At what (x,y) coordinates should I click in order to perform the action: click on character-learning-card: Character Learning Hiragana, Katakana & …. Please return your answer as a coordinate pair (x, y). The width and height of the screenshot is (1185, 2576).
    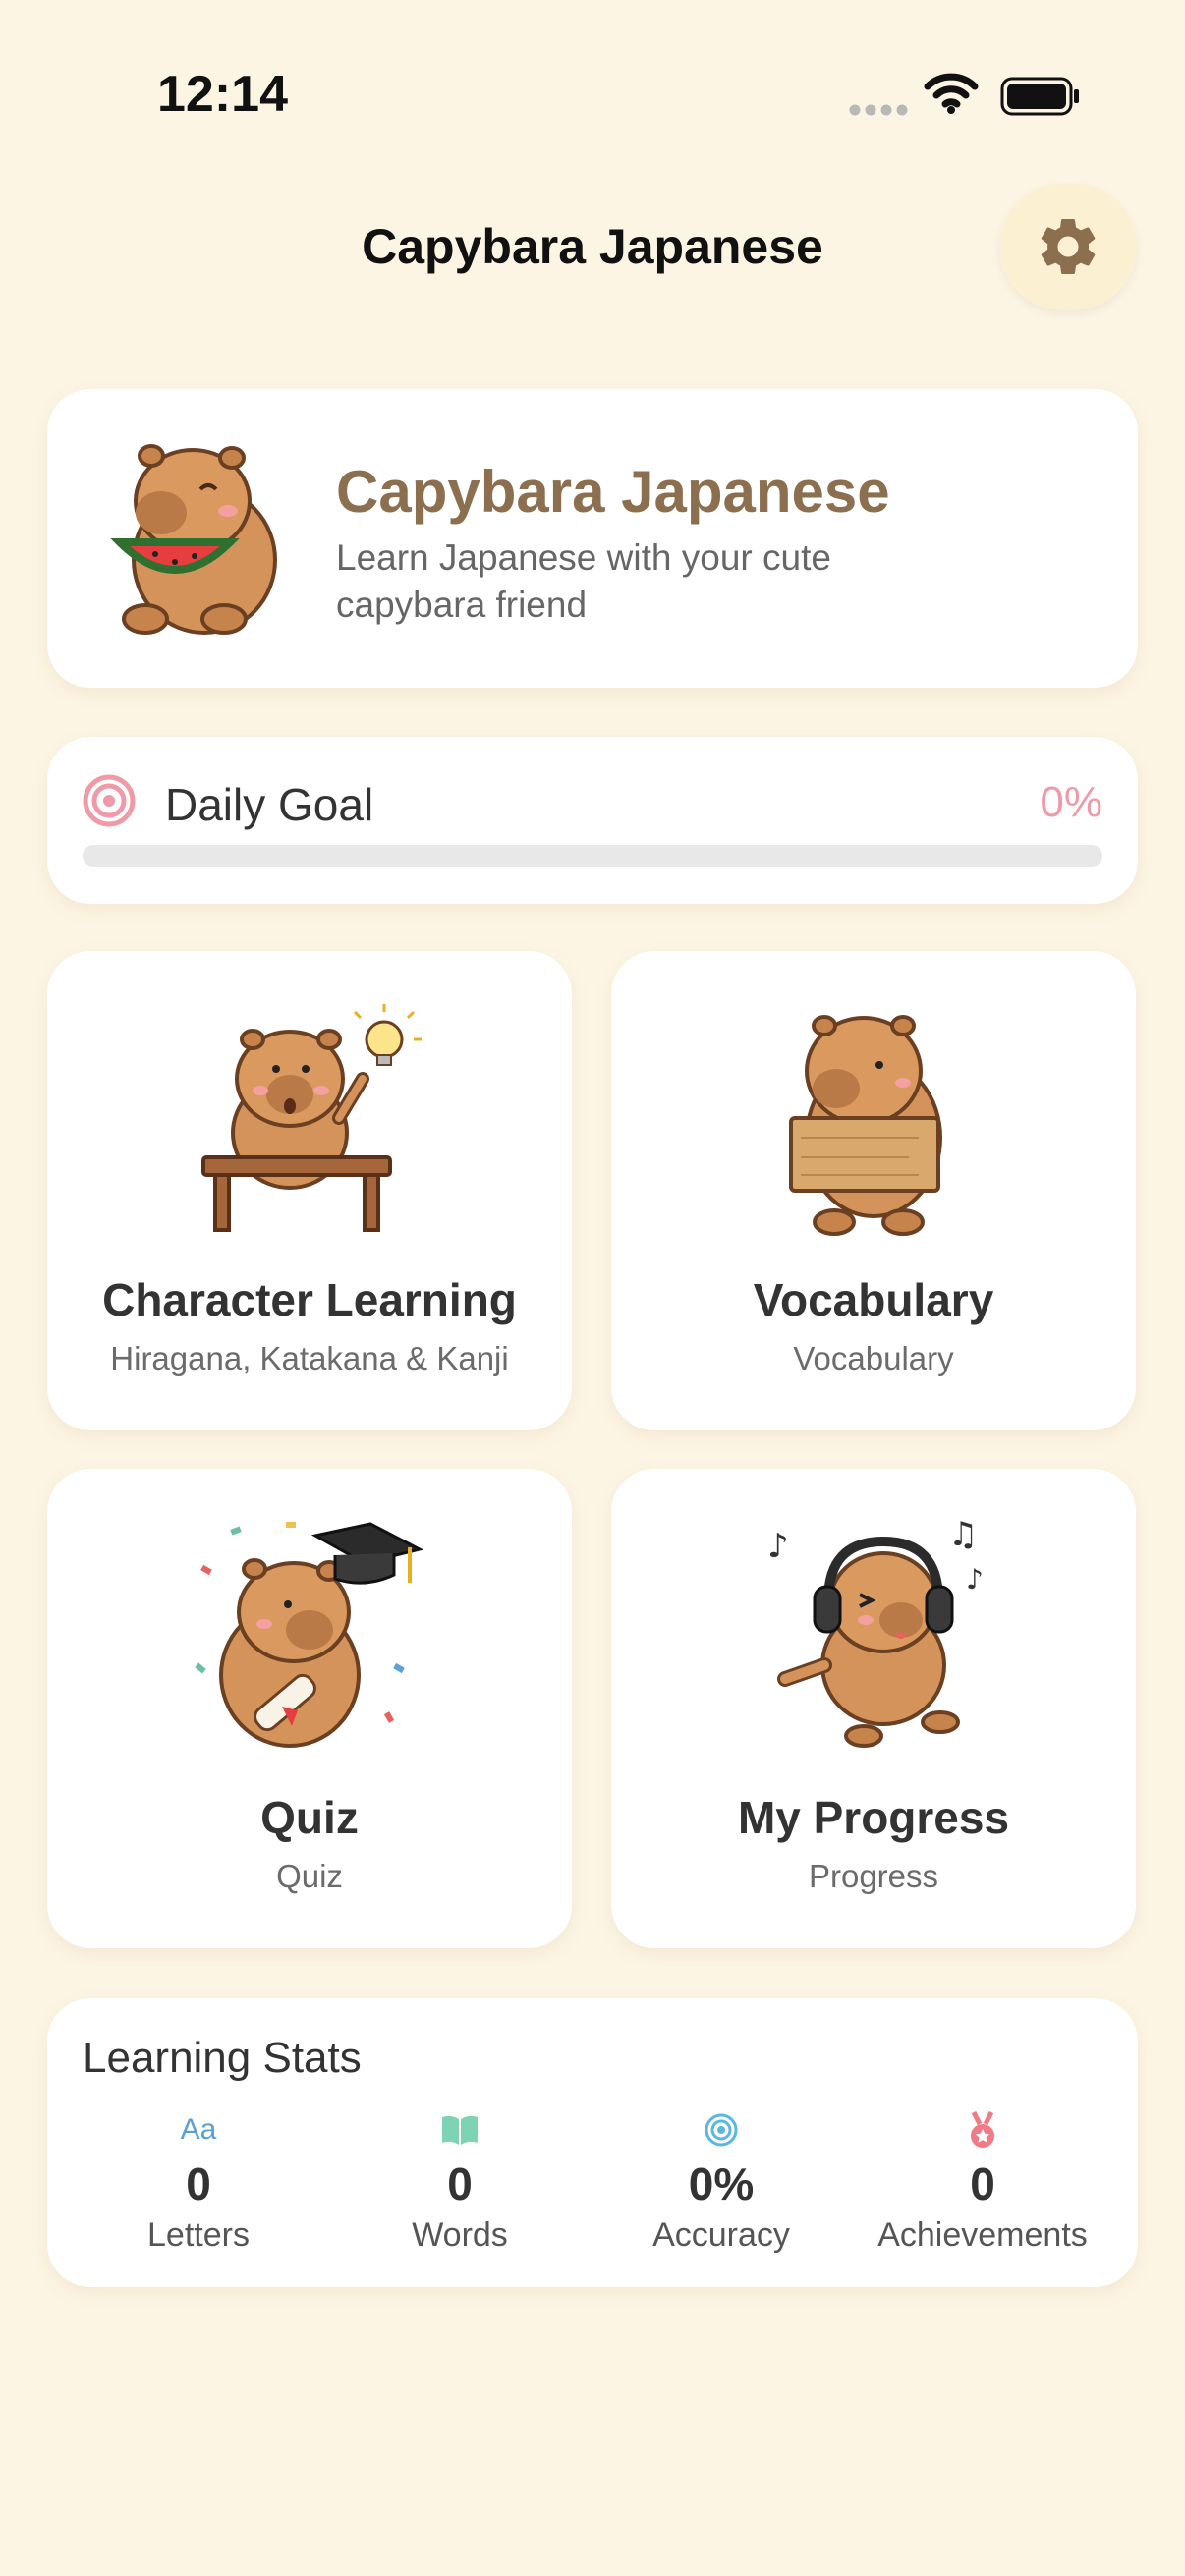
    Looking at the image, I should click on (310, 1190).